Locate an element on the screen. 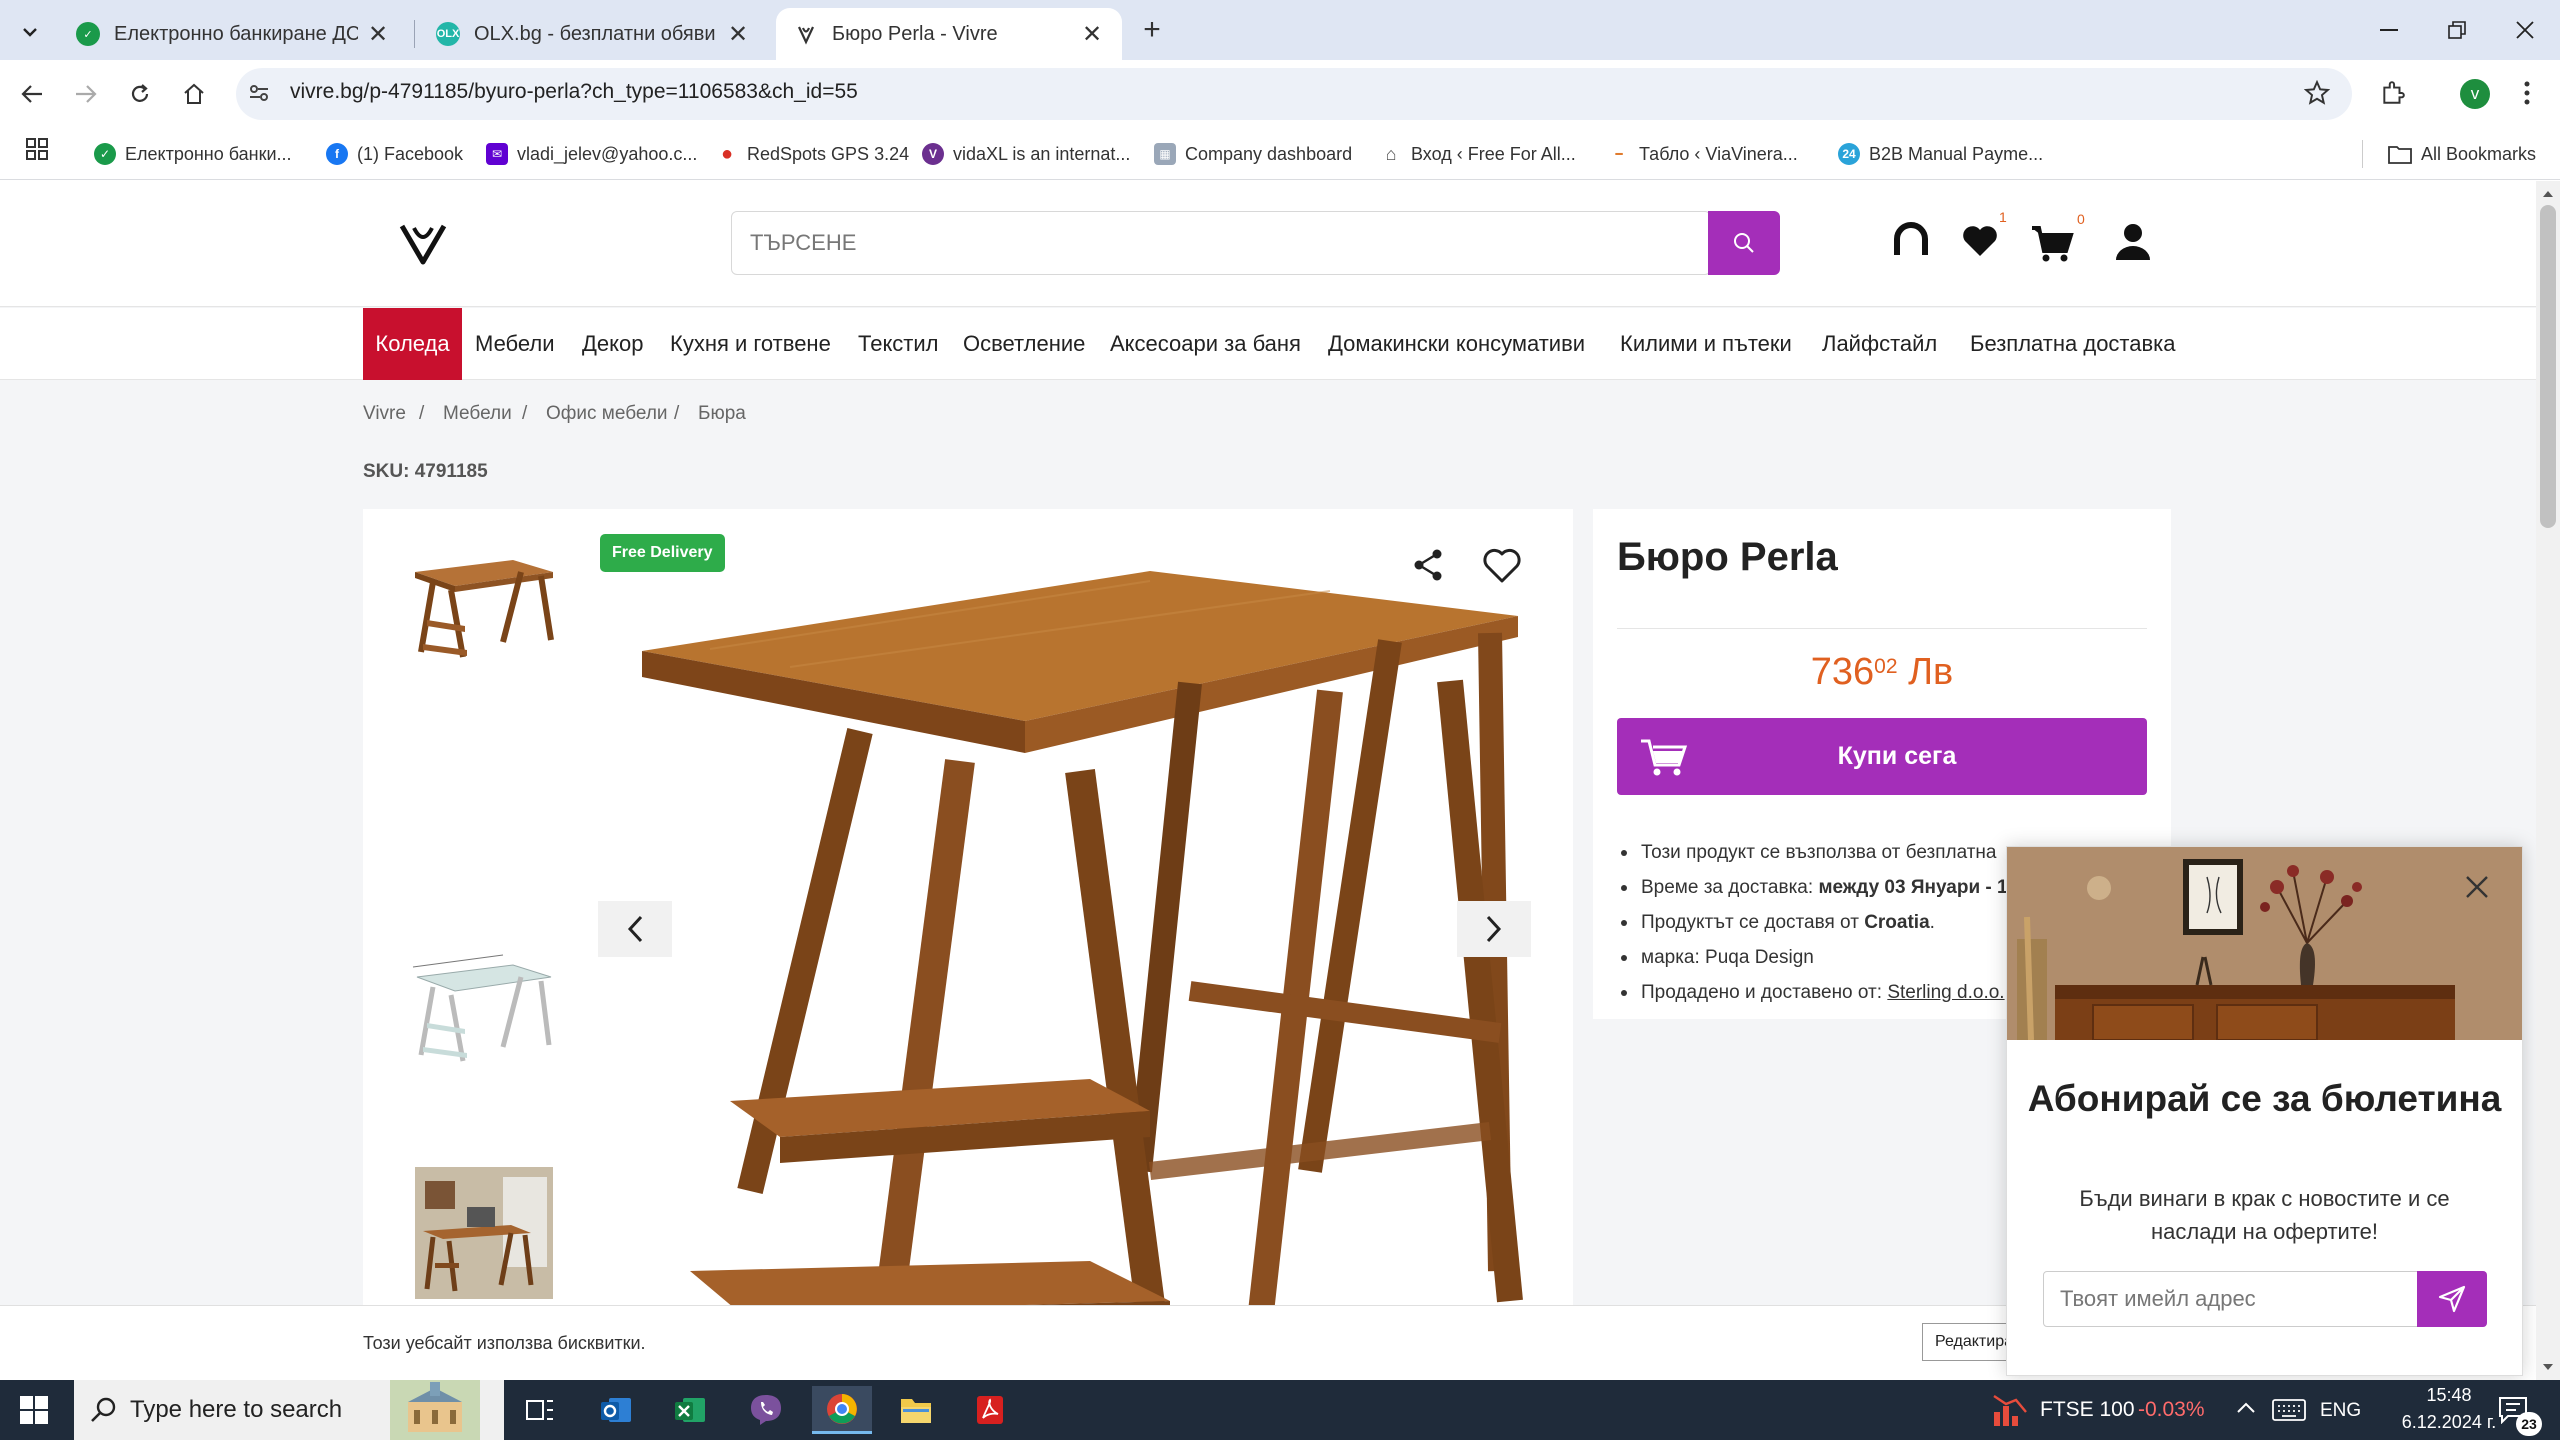  tab-title: Бюро Perla - Vivre is located at coordinates (915, 33).